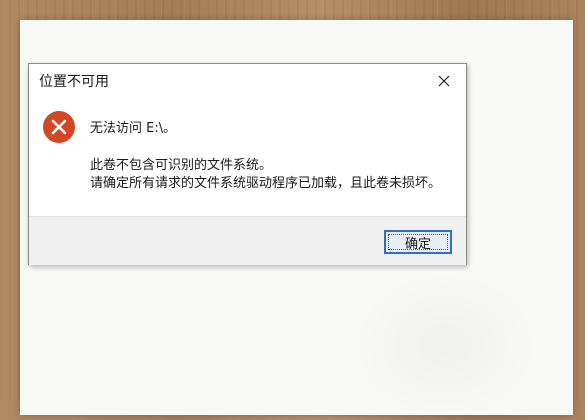 Image resolution: width=585 pixels, height=420 pixels. Describe the element at coordinates (133, 128) in the screenshot. I see `error-message: 无法访问 E:\。` at that location.